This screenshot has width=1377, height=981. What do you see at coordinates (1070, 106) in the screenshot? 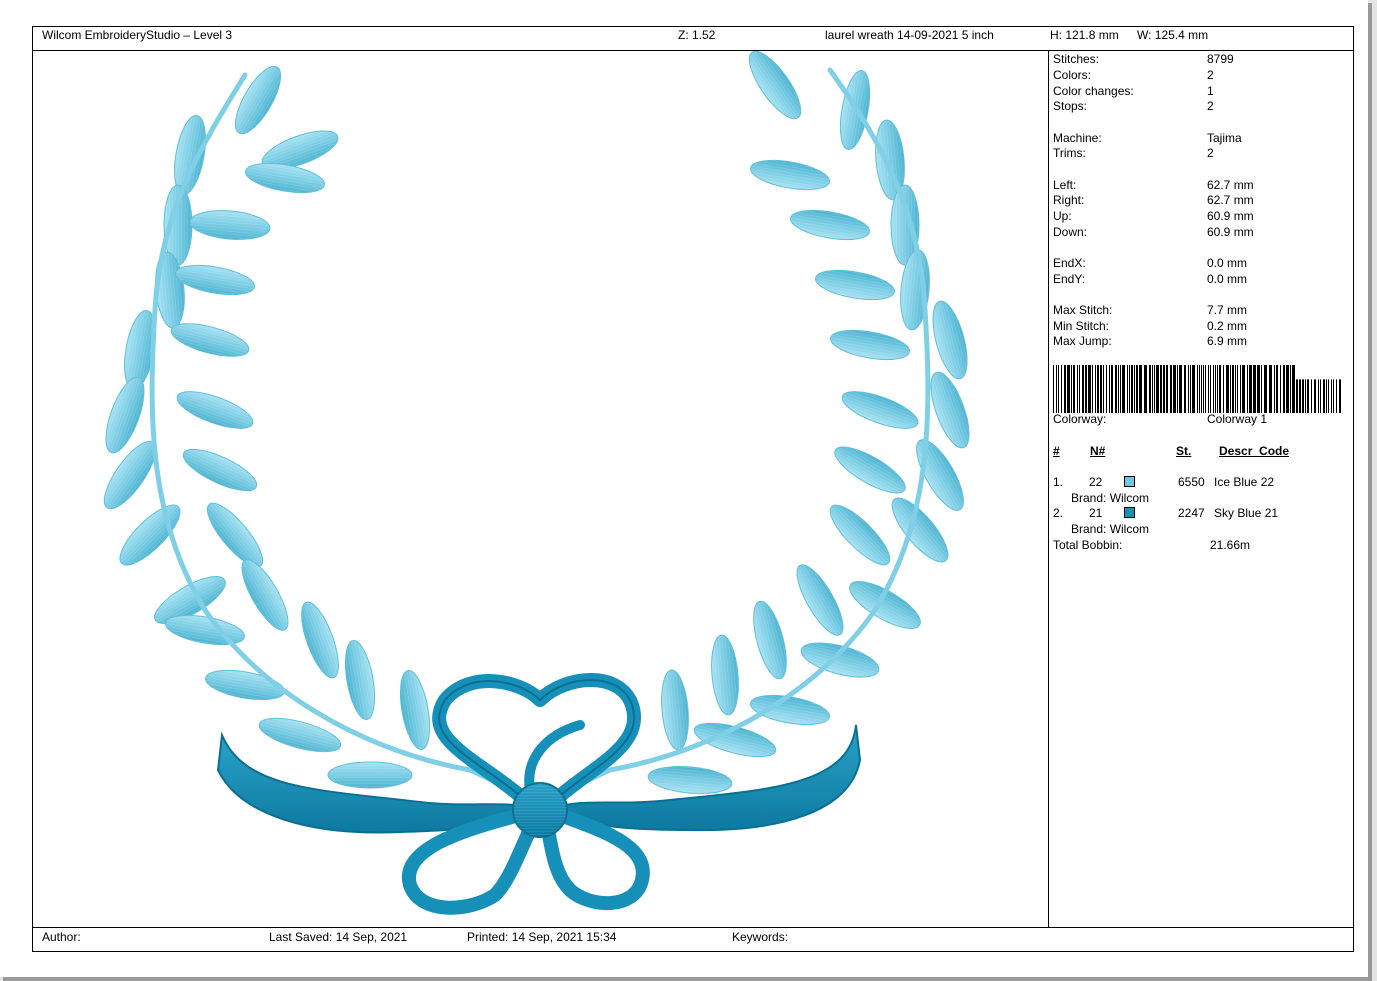
I see `stops-label: Stops:` at bounding box center [1070, 106].